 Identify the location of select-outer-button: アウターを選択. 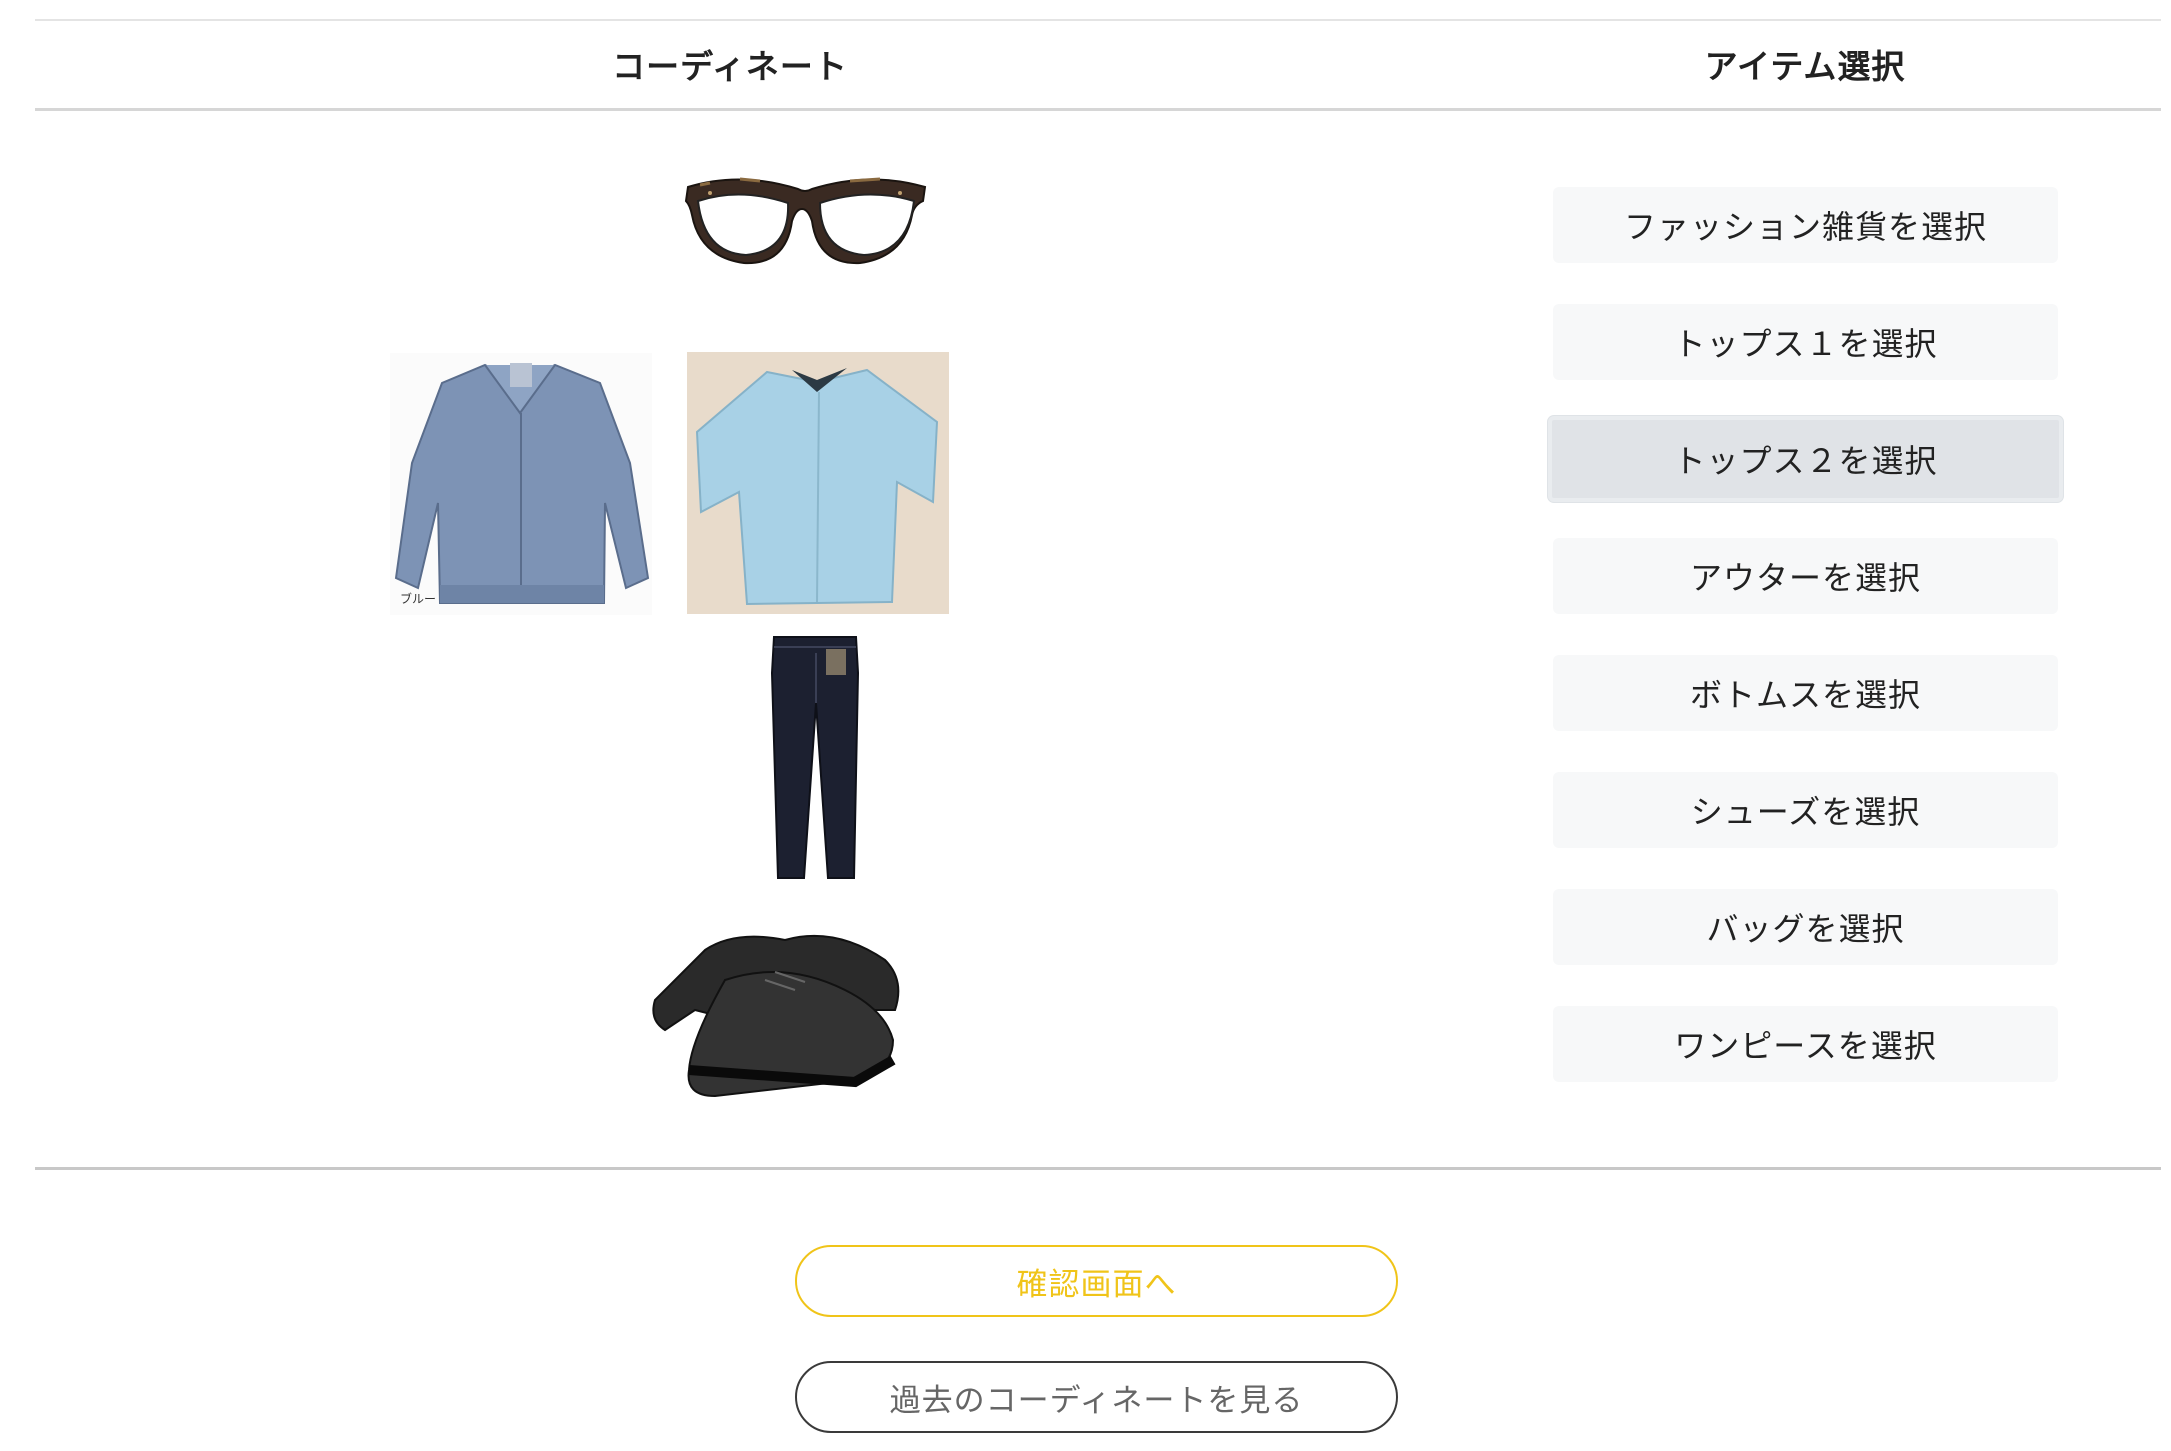
(1805, 576).